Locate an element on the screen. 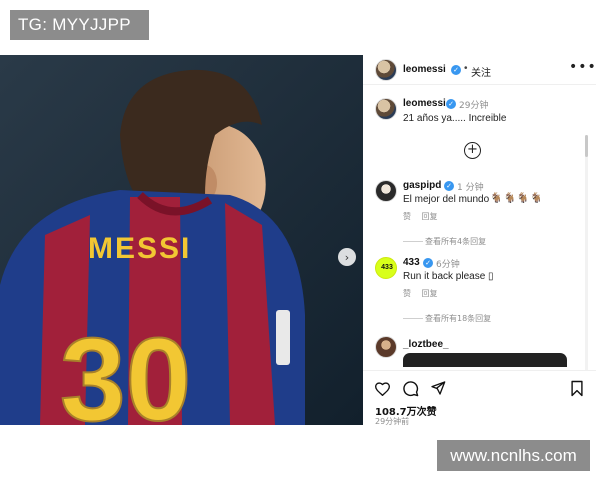  bookmark-icon is located at coordinates (577, 388).